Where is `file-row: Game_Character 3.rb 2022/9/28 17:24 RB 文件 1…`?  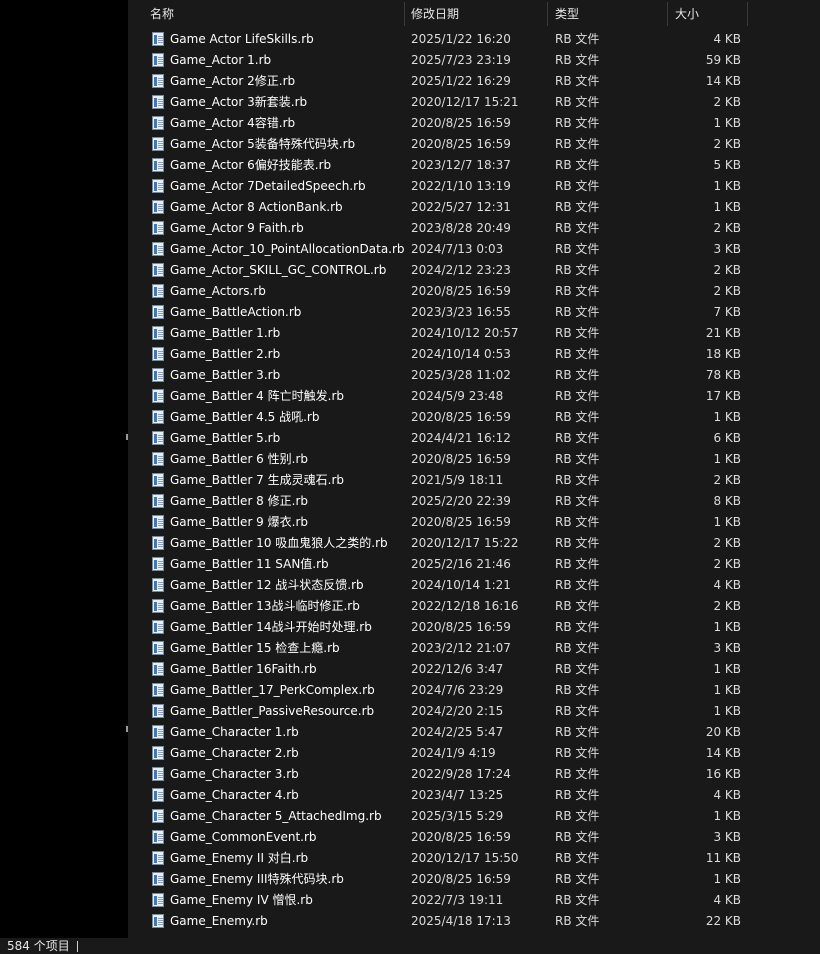
file-row: Game_Character 3.rb 2022/9/28 17:24 RB 文件 1… is located at coordinates (474, 774).